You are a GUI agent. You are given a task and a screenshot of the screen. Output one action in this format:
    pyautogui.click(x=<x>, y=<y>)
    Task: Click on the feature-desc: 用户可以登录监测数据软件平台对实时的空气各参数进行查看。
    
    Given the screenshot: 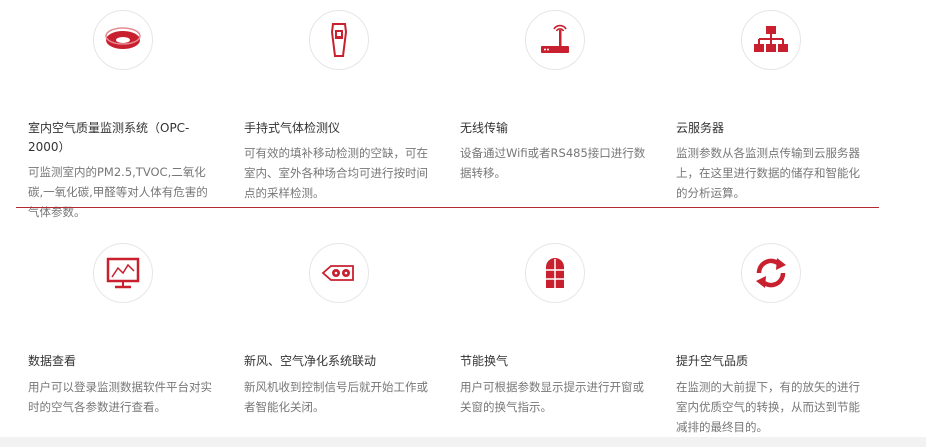 What is the action you would take?
    pyautogui.click(x=120, y=397)
    